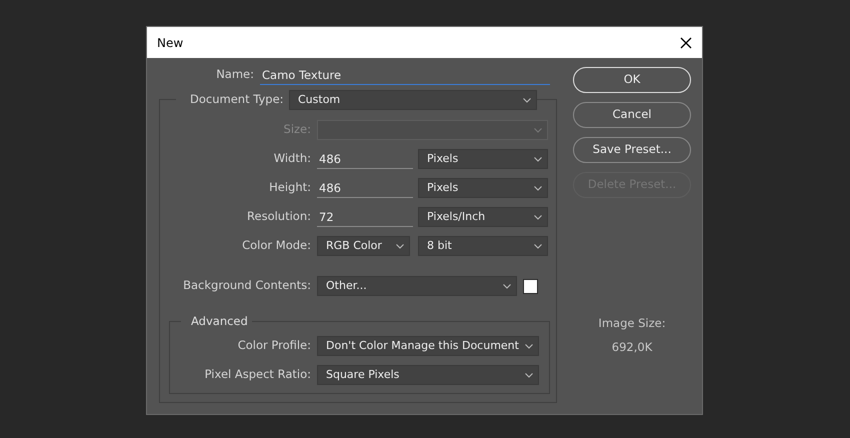 This screenshot has height=438, width=850. I want to click on image-size-value: 692,0K, so click(632, 347).